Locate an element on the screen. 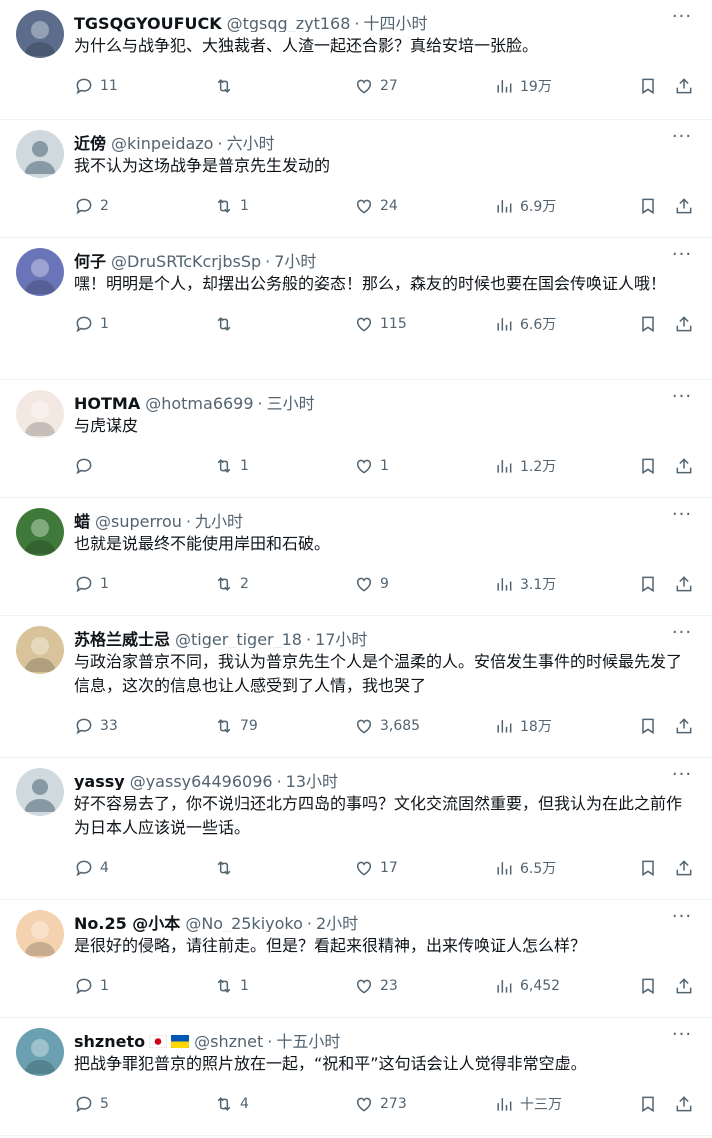  reply-button is located at coordinates (144, 466).